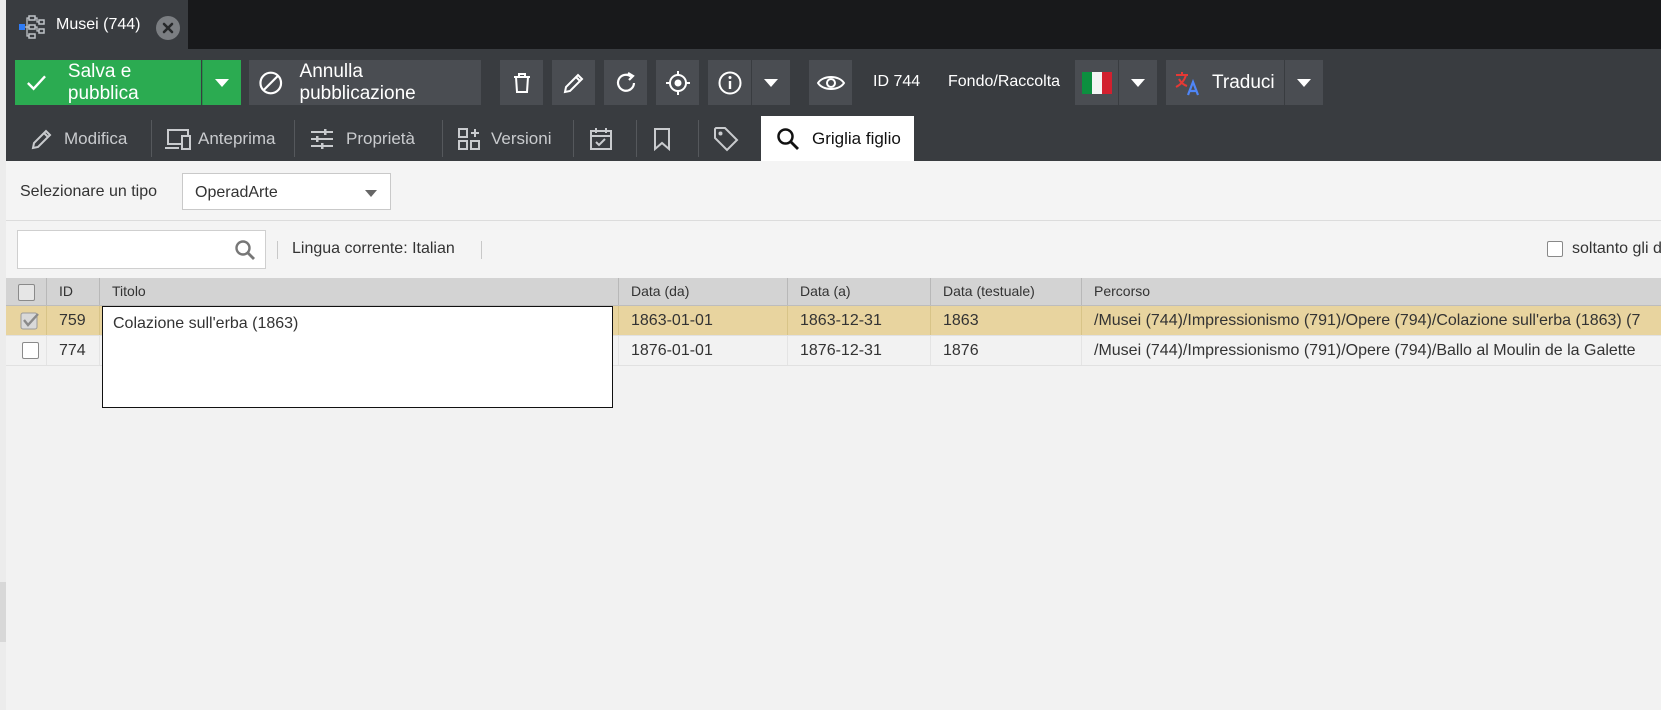  I want to click on translate-icon, so click(1187, 83).